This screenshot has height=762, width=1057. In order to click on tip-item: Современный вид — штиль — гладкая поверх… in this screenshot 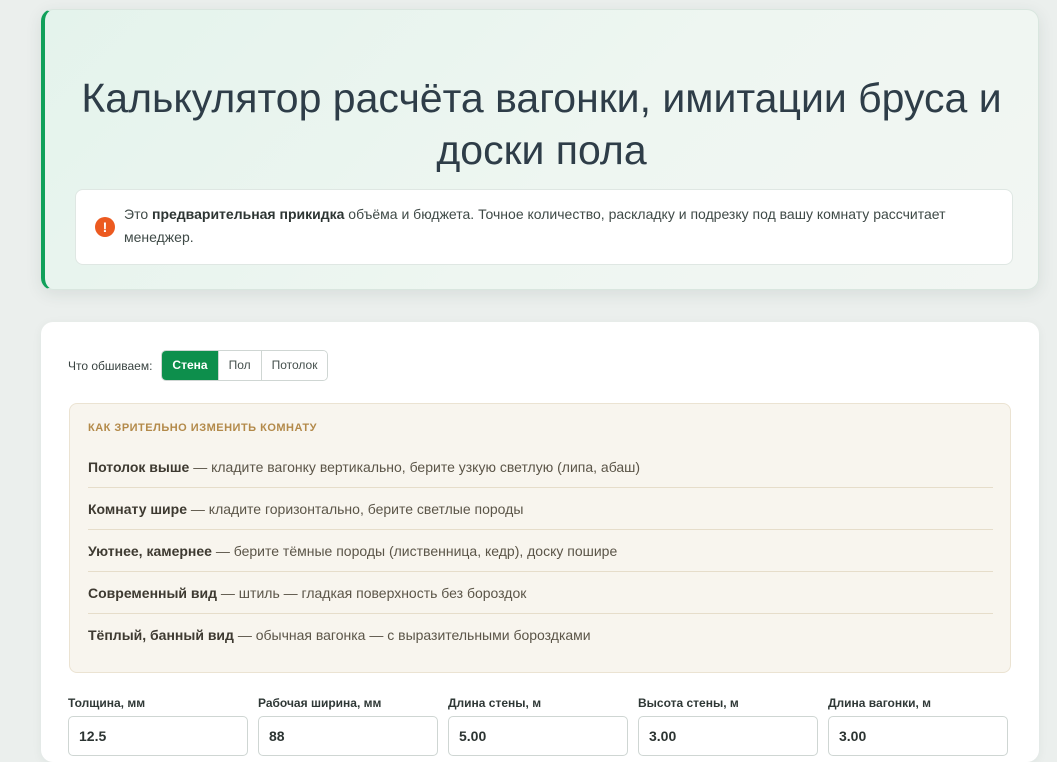, I will do `click(540, 593)`.